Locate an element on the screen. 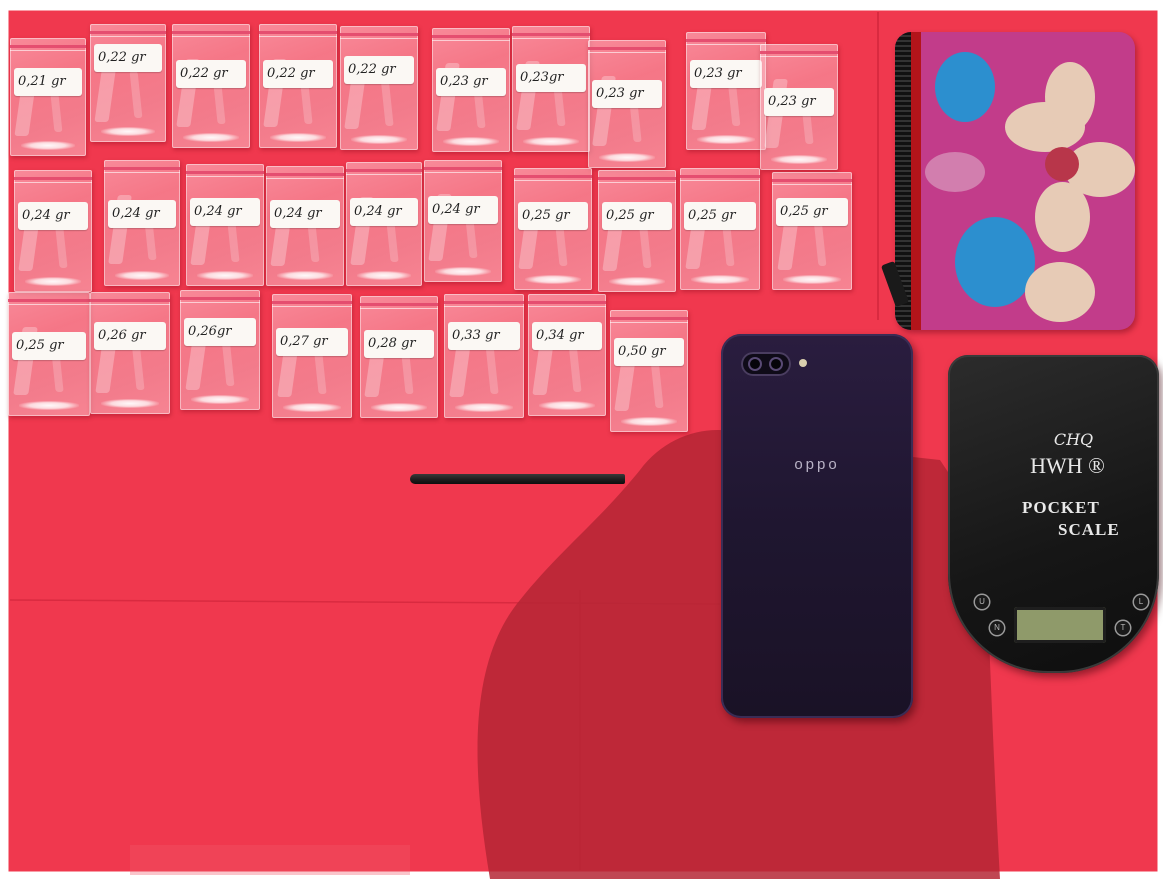  evidence-bag: 0,34 gr is located at coordinates (567, 355).